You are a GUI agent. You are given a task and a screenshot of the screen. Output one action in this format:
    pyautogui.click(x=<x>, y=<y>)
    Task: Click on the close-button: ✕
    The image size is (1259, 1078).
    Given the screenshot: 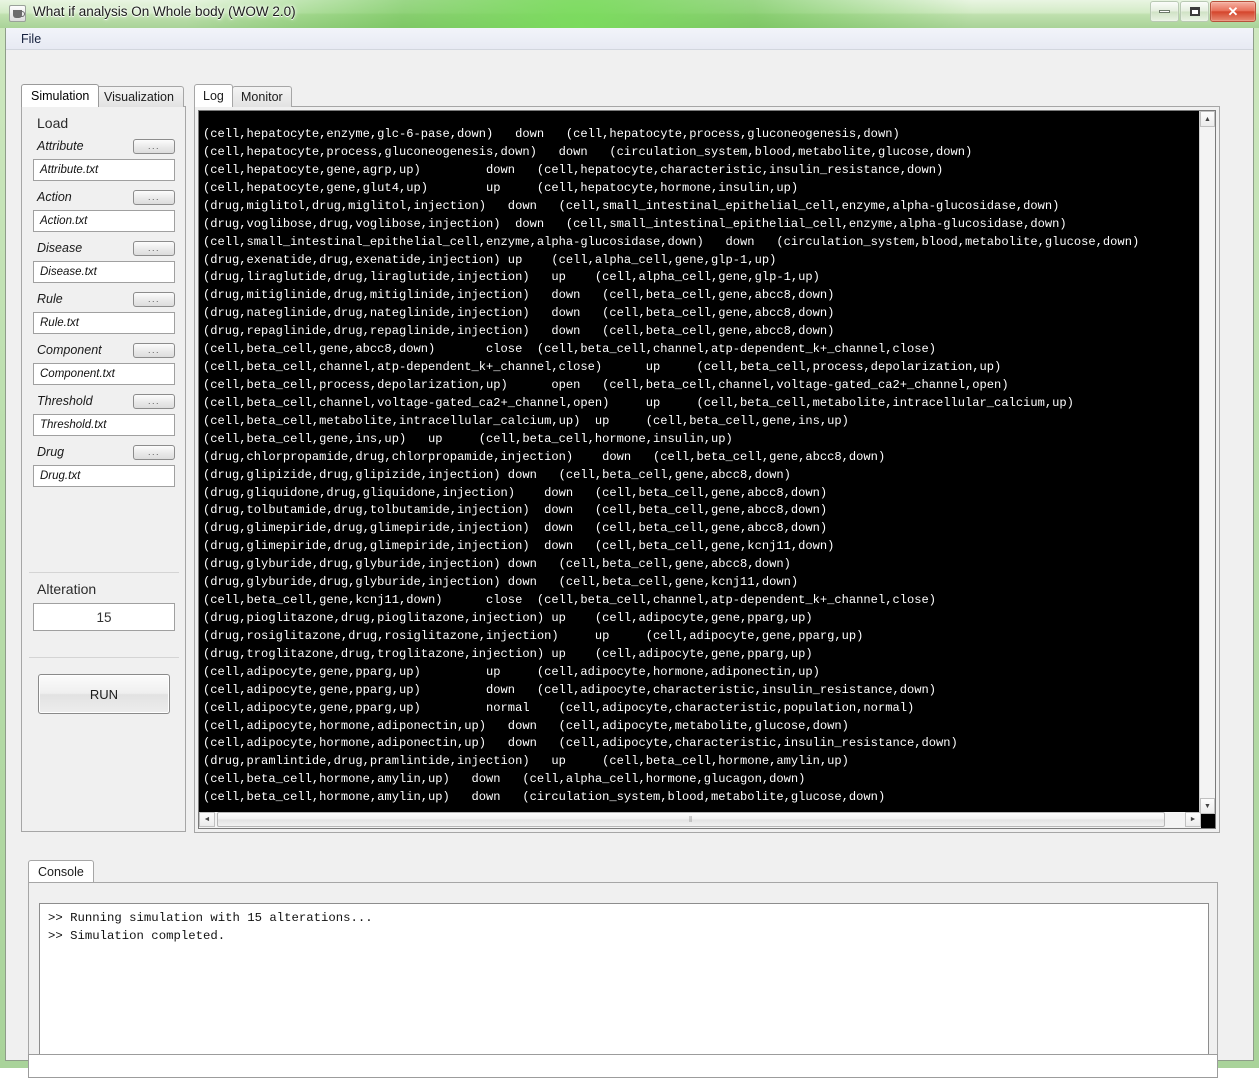 What is the action you would take?
    pyautogui.click(x=1233, y=11)
    